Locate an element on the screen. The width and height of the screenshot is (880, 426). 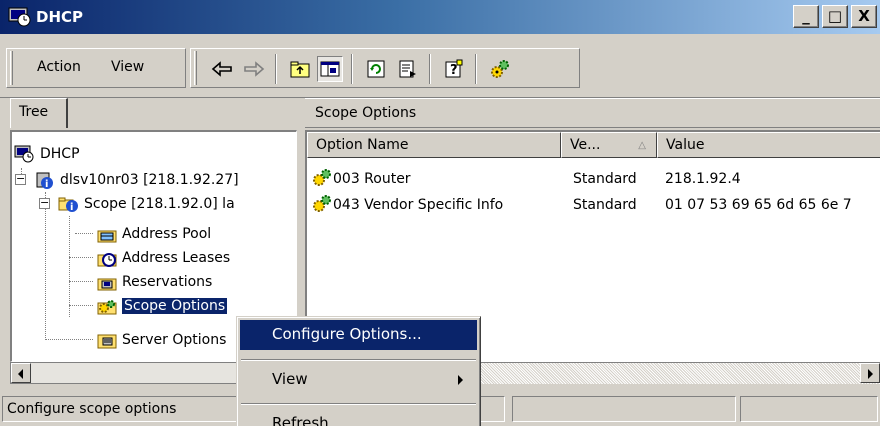
address-leases-icon is located at coordinates (107, 258).